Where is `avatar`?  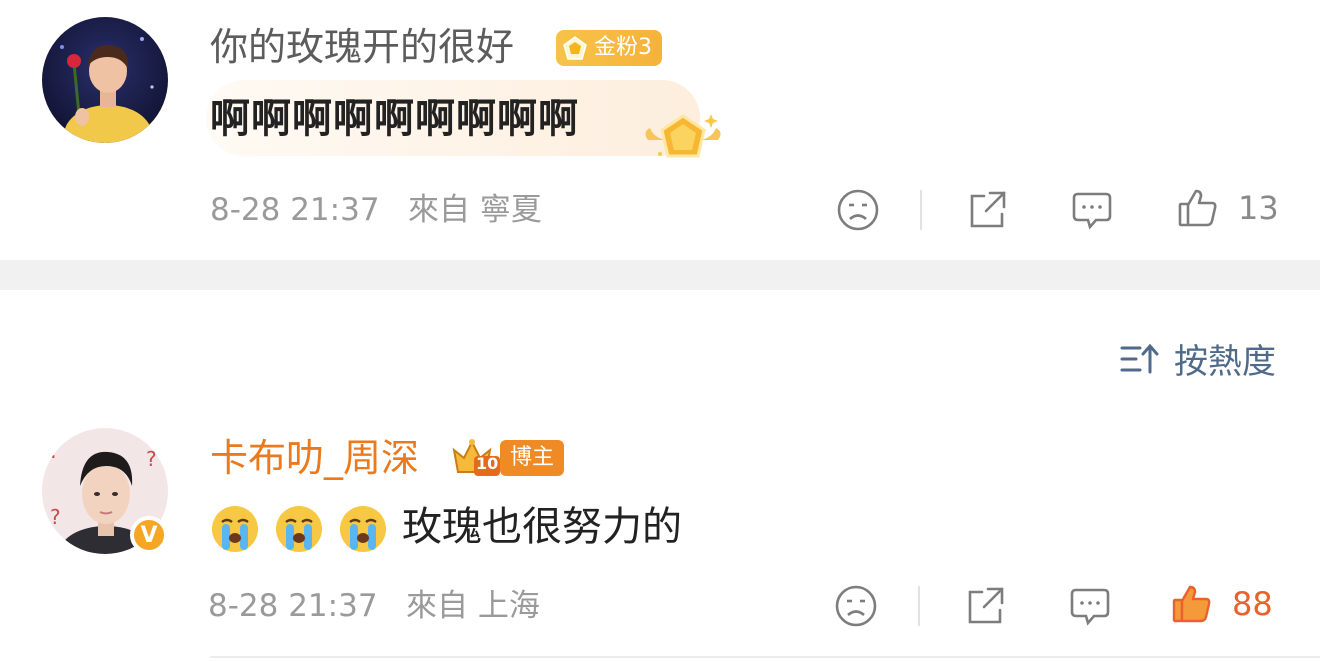
avatar is located at coordinates (105, 80).